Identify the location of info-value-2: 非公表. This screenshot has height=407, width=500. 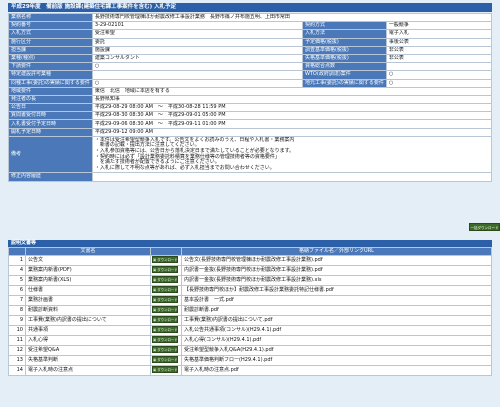
(439, 58).